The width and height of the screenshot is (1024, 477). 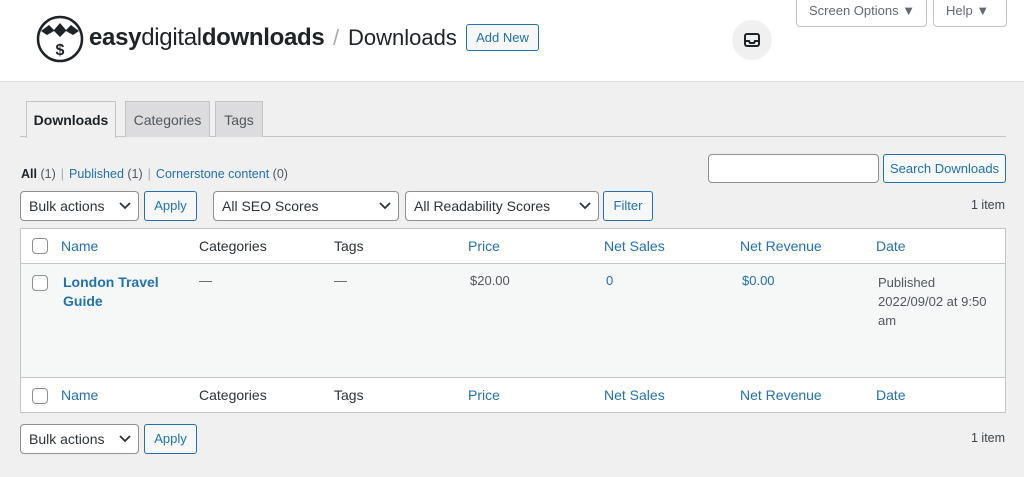 What do you see at coordinates (280, 174) in the screenshot?
I see `view-cornerstone-count: (0)` at bounding box center [280, 174].